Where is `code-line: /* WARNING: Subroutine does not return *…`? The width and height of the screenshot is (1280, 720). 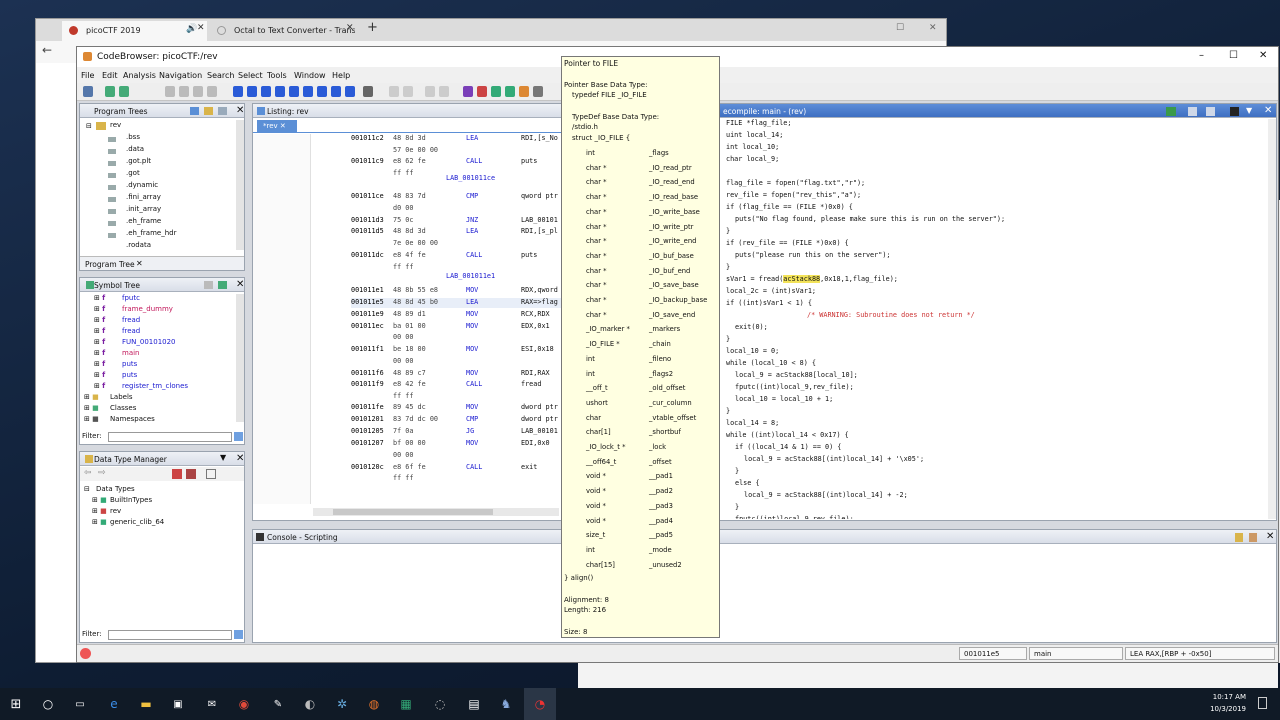 code-line: /* WARNING: Subroutine does not return *… is located at coordinates (891, 315).